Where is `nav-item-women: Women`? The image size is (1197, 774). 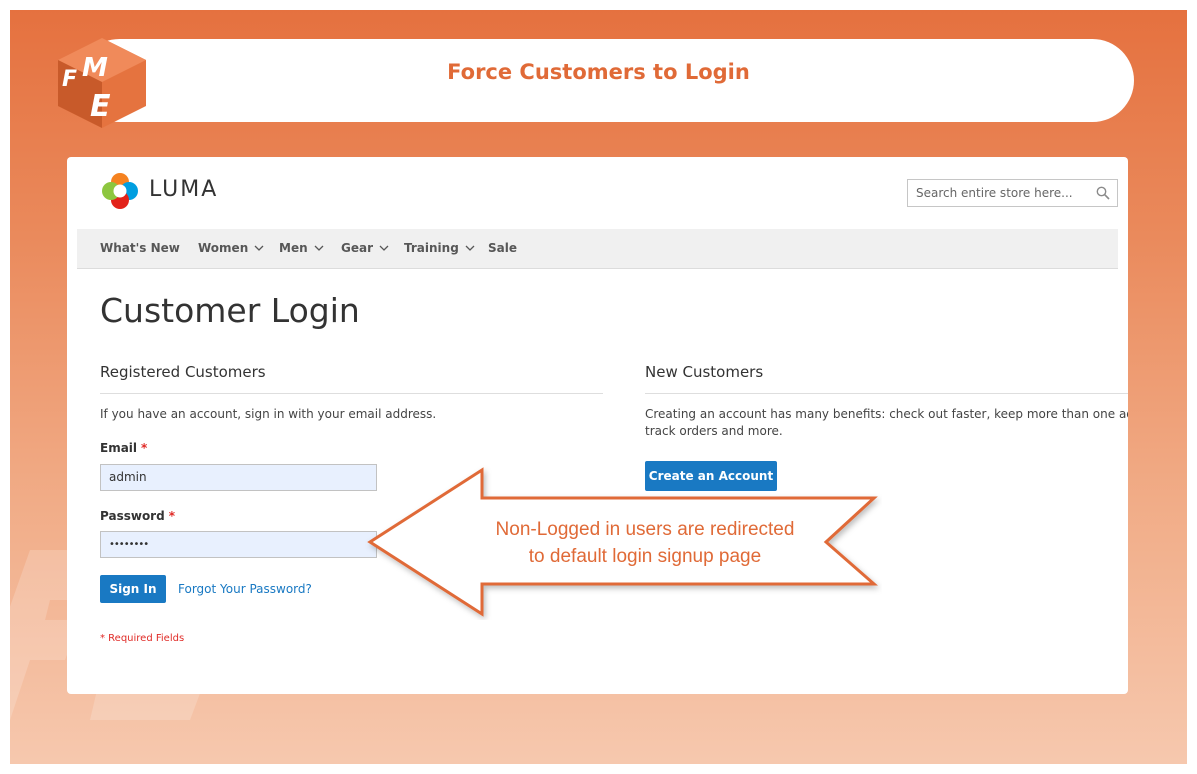
nav-item-women: Women is located at coordinates (231, 248).